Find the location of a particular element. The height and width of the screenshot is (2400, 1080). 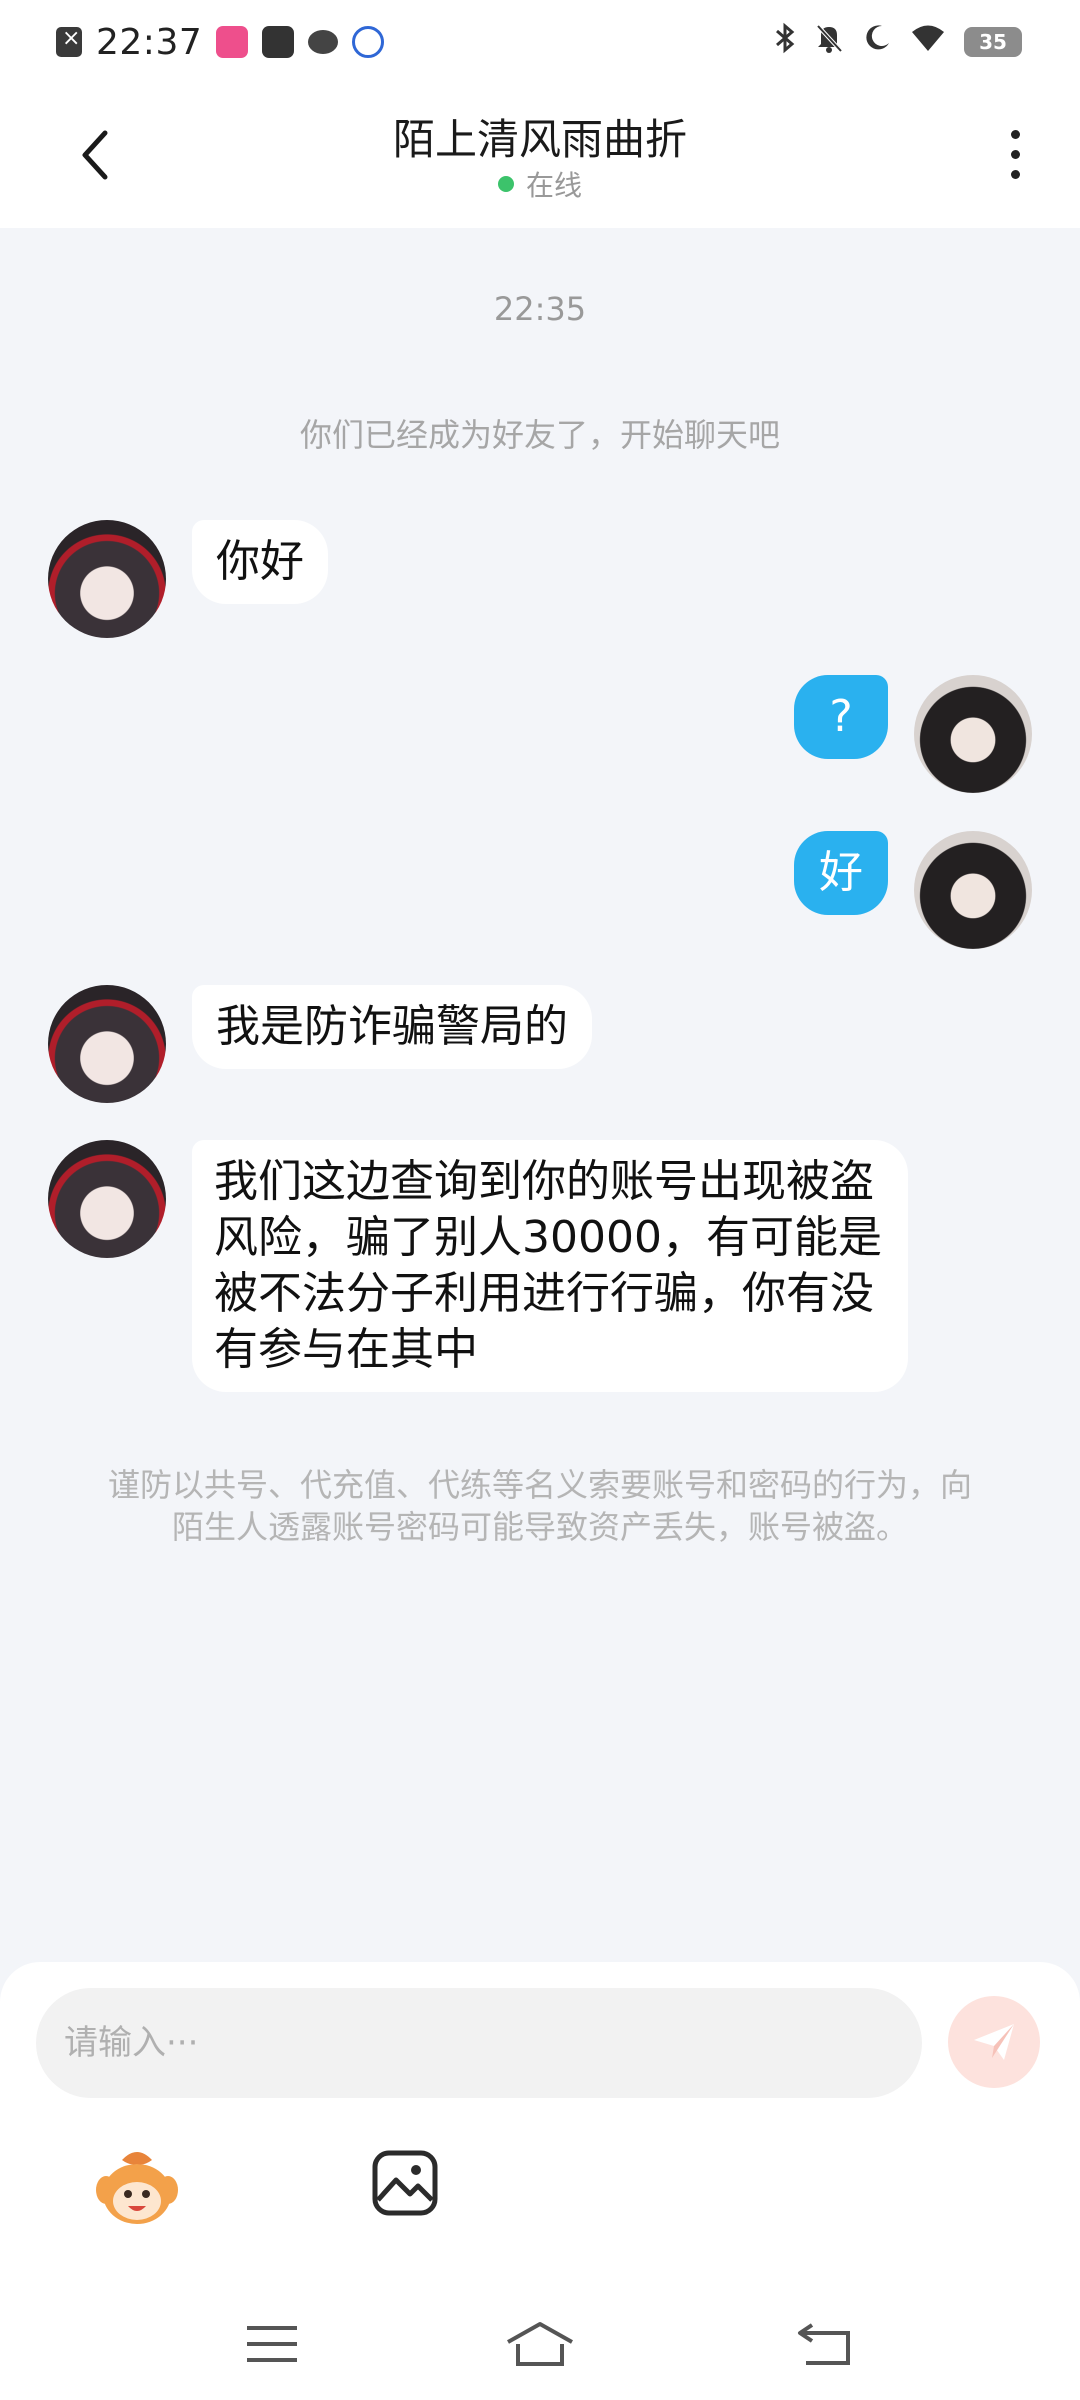

message-bubble-incoming: 我是防诈骗警局的 is located at coordinates (392, 1027).